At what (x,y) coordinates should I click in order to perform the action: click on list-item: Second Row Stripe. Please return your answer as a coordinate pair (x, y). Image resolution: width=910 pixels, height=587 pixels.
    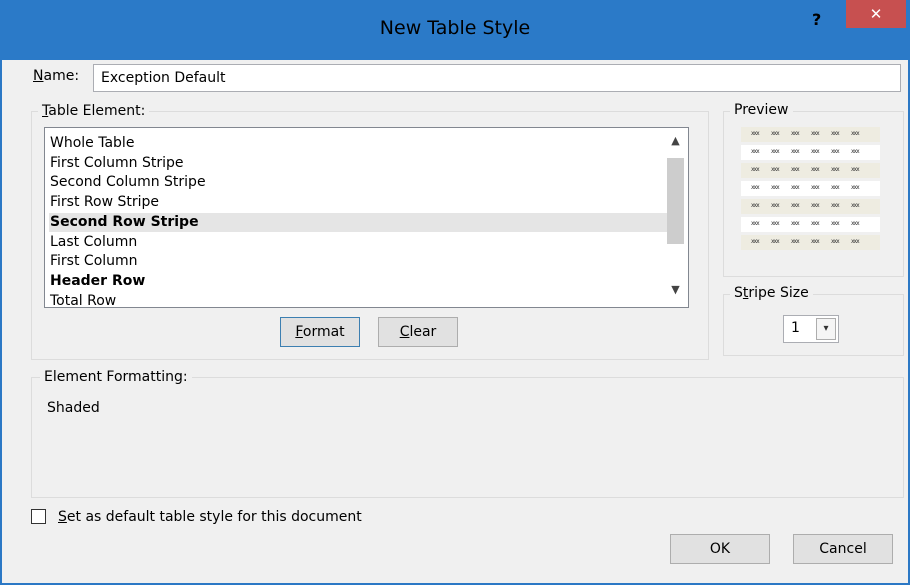
    Looking at the image, I should click on (358, 222).